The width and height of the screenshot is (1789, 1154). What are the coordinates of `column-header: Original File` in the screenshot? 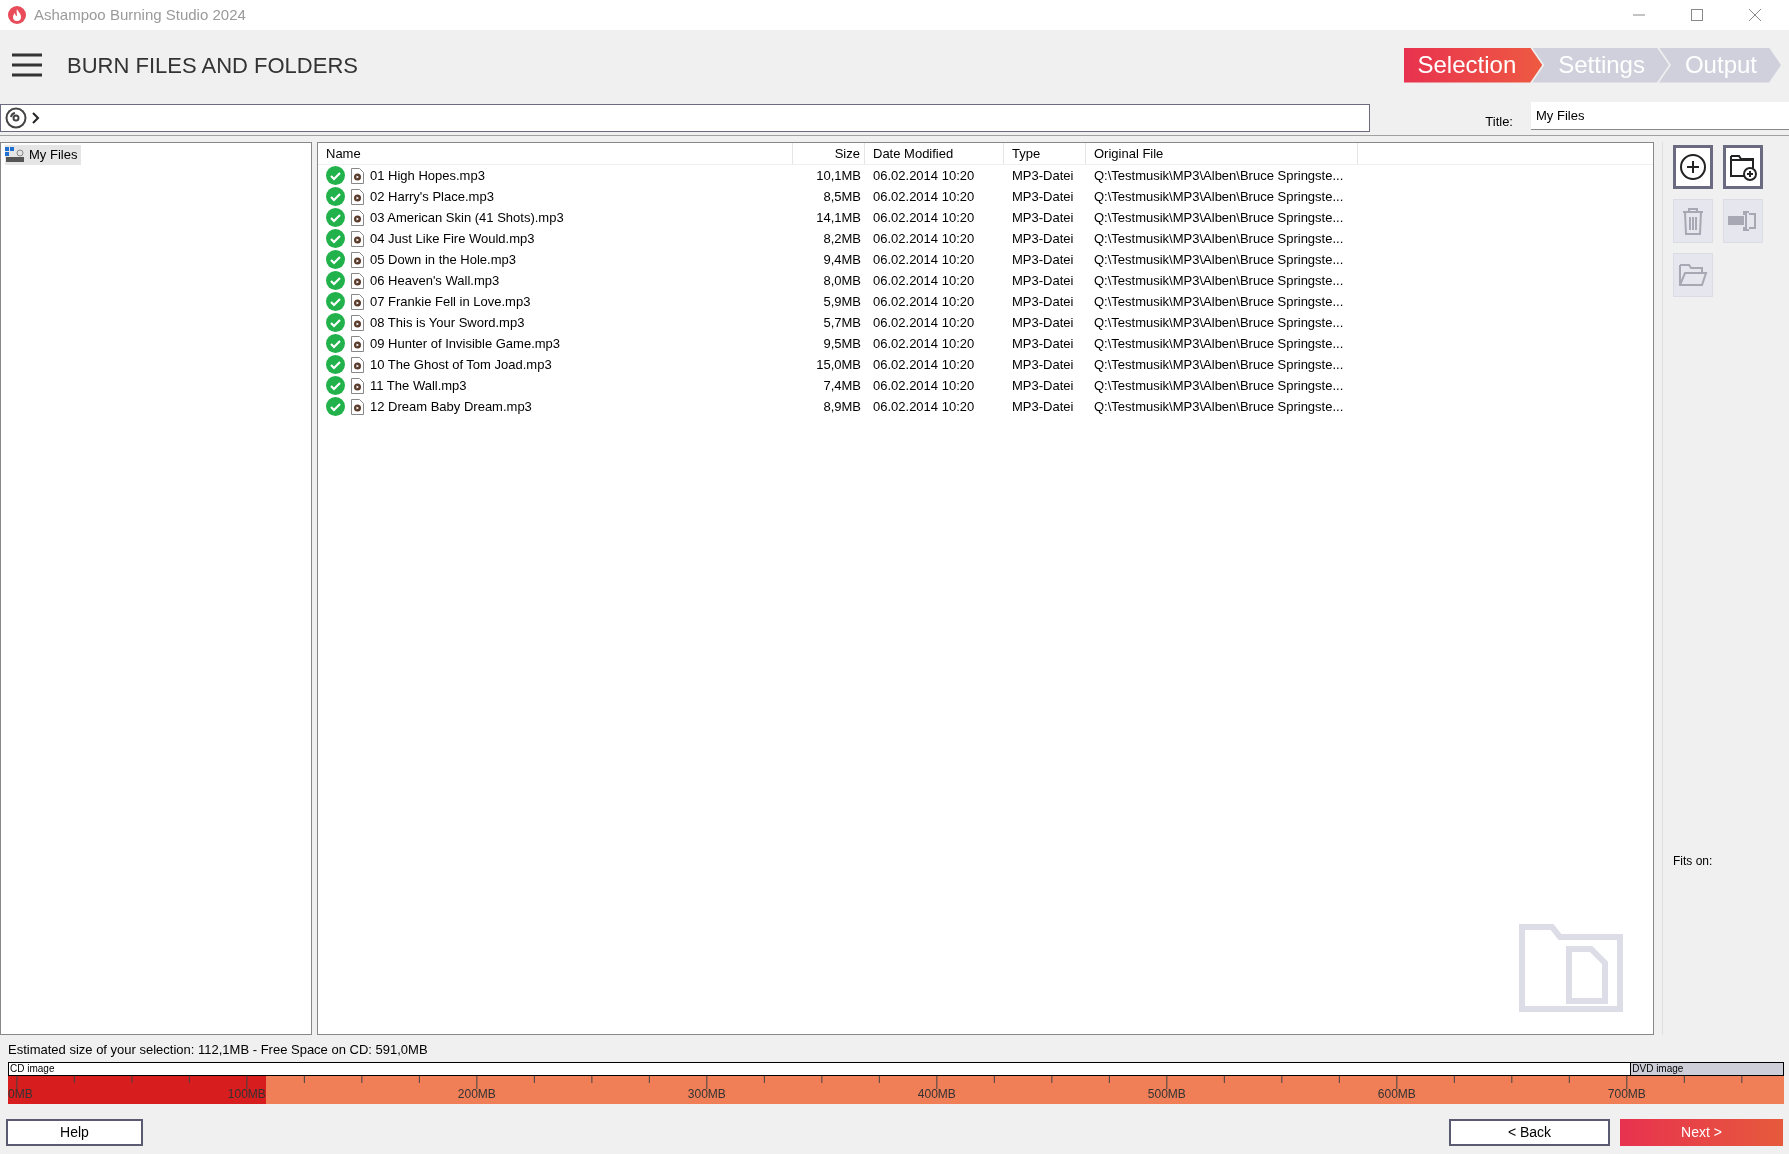 It's located at (1222, 153).